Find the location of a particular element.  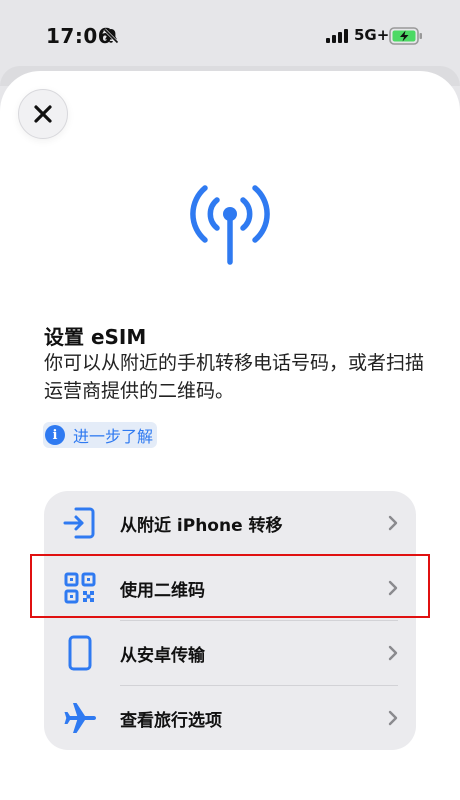

airplane-icon is located at coordinates (80, 718).